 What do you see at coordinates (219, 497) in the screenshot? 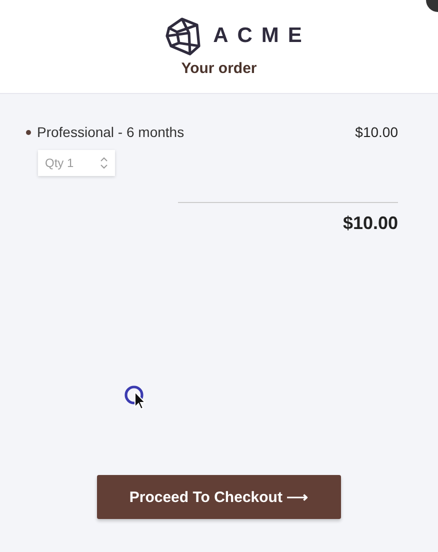
I see `checkout-button: Proceed To Checkout ⟶` at bounding box center [219, 497].